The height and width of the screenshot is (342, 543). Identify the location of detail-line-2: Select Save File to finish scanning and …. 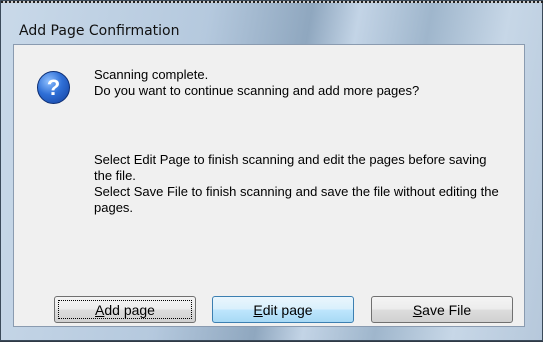
(296, 199).